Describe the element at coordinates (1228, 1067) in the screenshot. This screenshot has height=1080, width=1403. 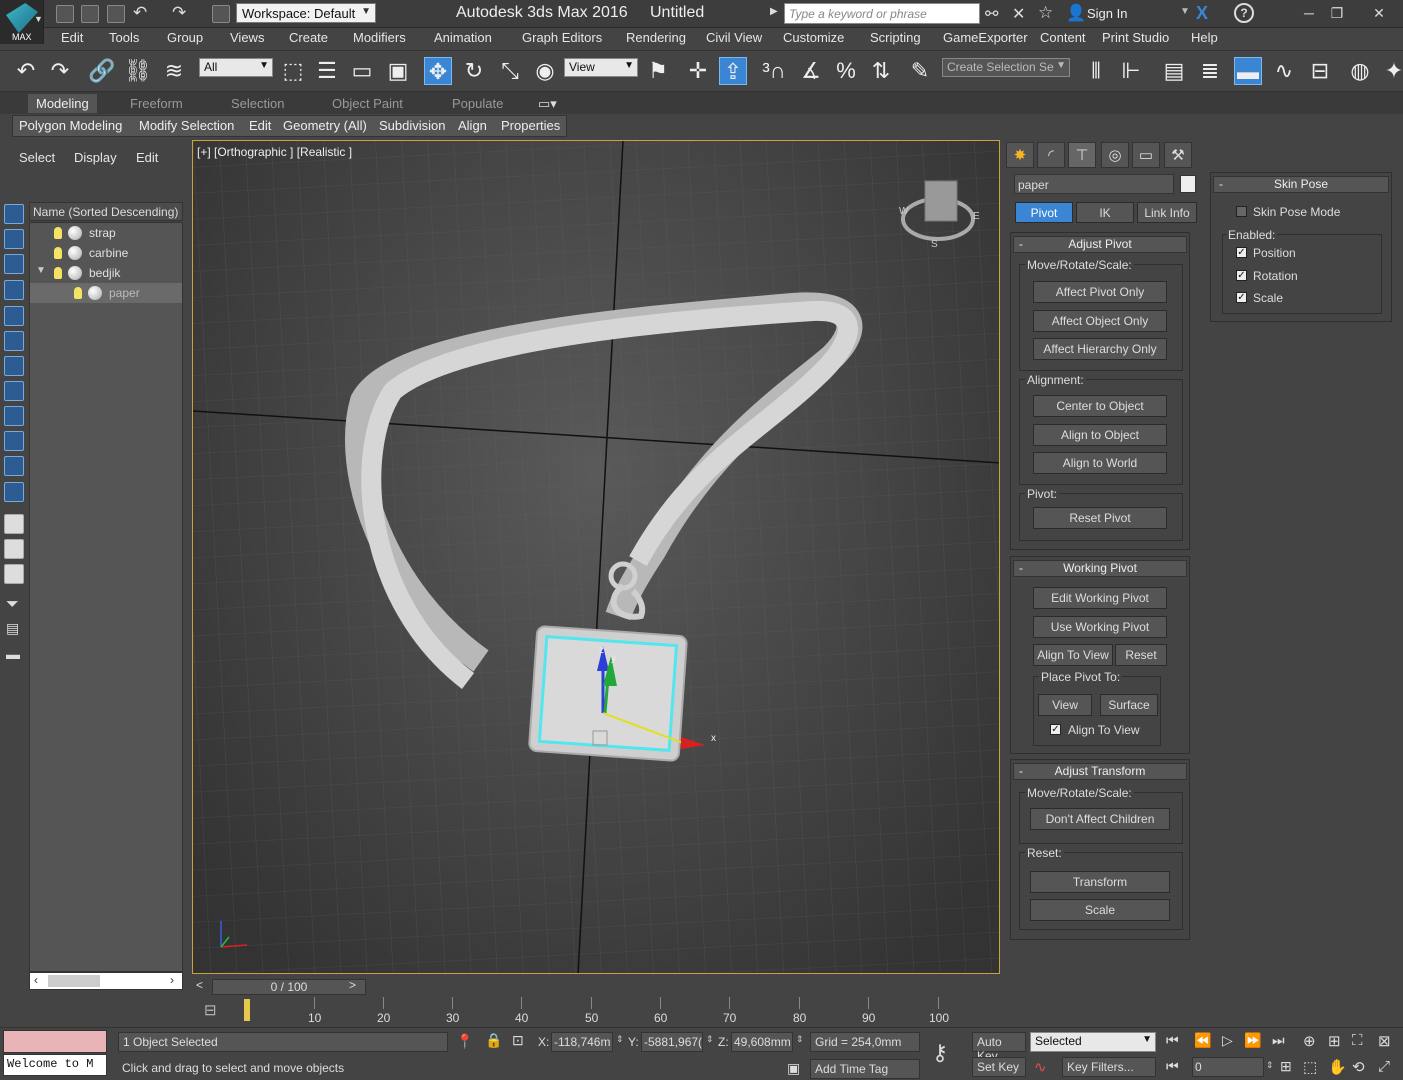
I see `current-frame-field: 0` at that location.